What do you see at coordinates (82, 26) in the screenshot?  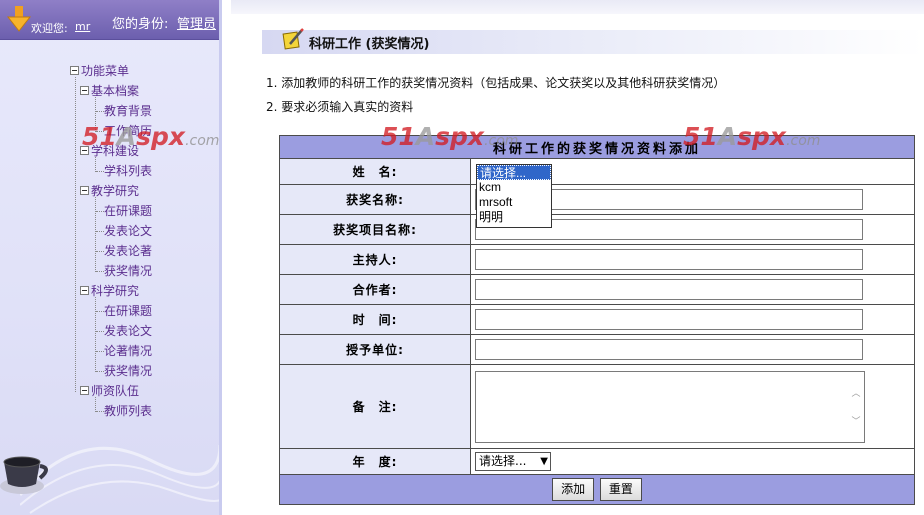 I see `current-user-link: mr` at bounding box center [82, 26].